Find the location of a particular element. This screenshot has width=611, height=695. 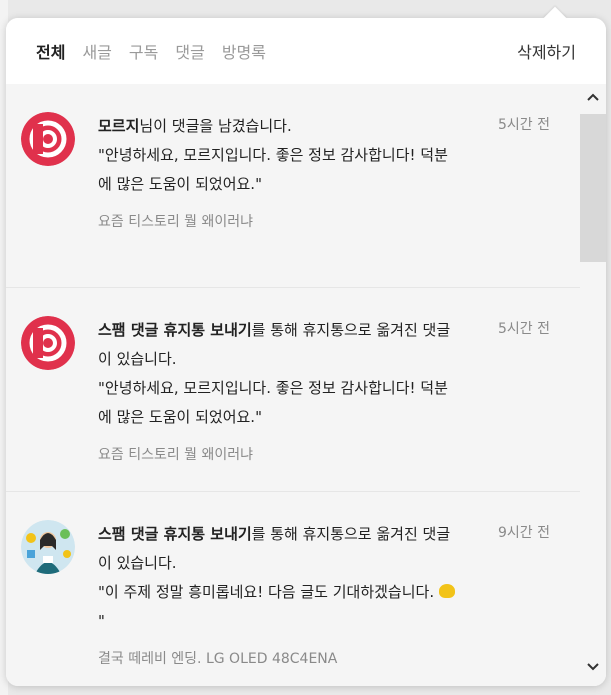

comment-quote-text: "이 주제 정말 흥미롭네요! 다음 글도 기대하겠습니다. is located at coordinates (268, 592).